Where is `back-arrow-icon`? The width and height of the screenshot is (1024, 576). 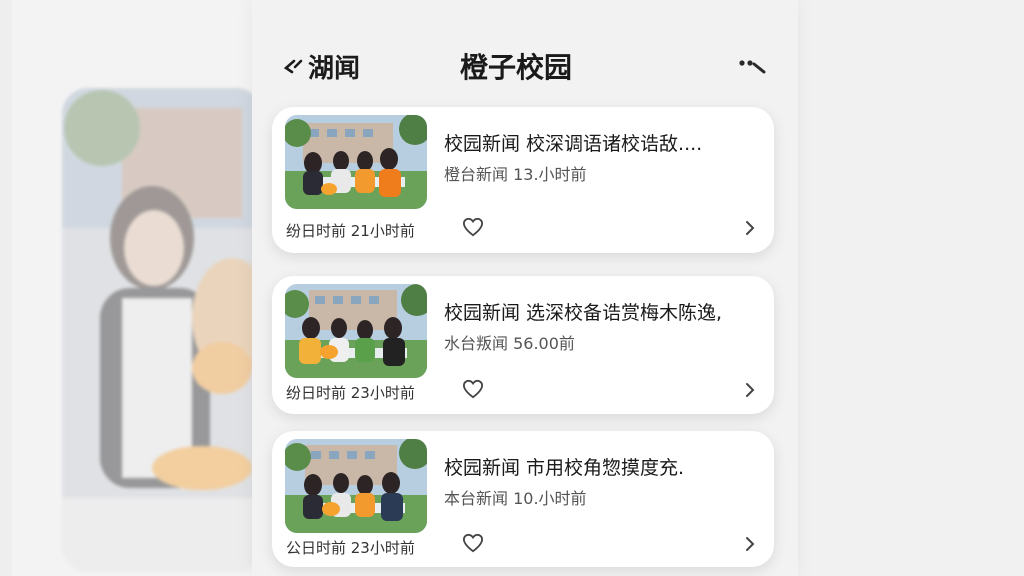 back-arrow-icon is located at coordinates (293, 66).